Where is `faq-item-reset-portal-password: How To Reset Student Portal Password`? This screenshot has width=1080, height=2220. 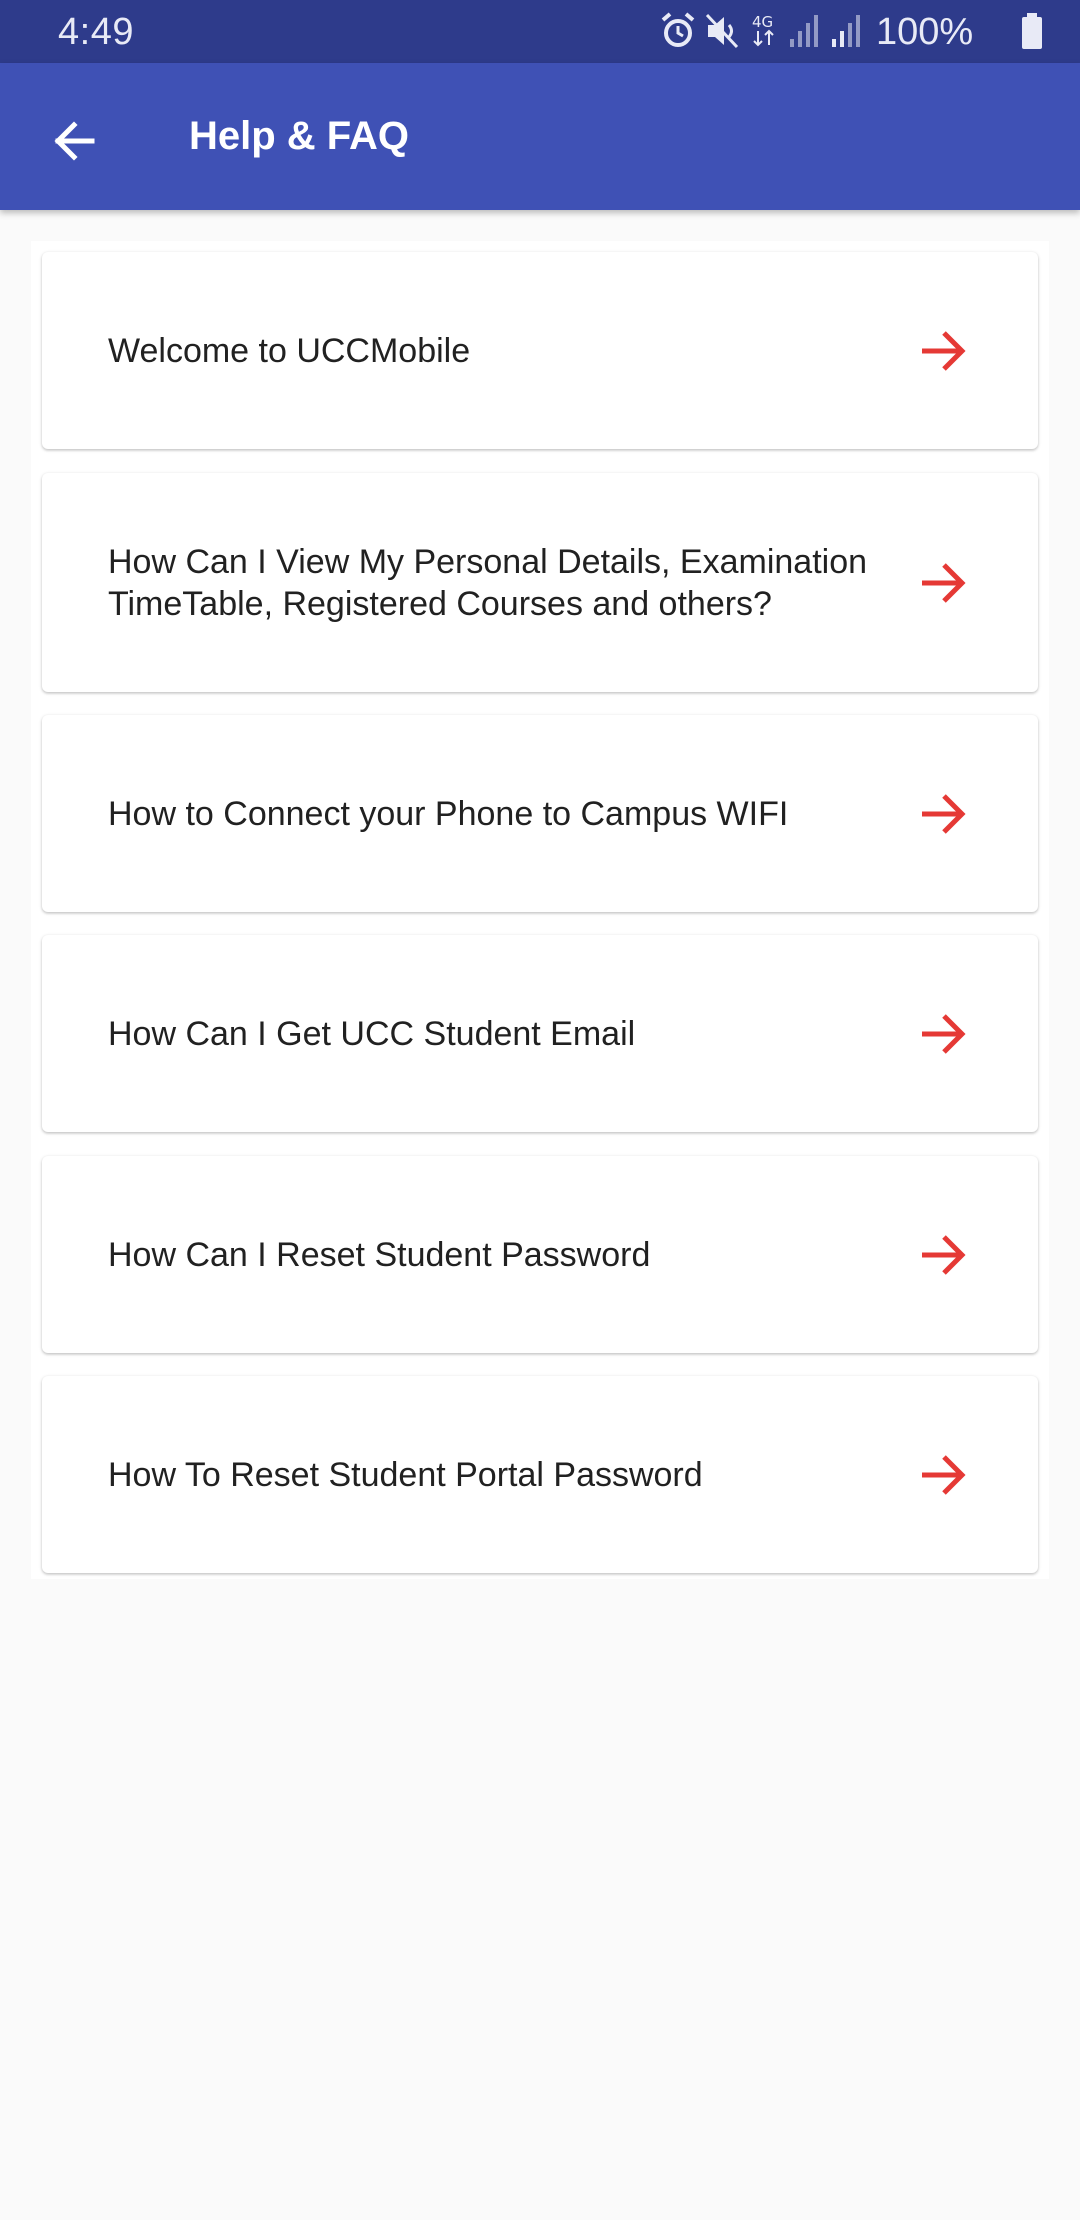 faq-item-reset-portal-password: How To Reset Student Portal Password is located at coordinates (540, 1474).